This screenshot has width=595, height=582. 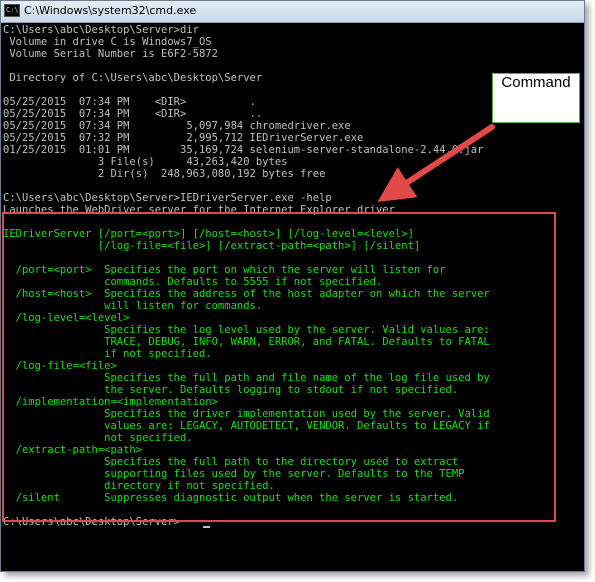 I want to click on command-callout: Command, so click(x=536, y=98).